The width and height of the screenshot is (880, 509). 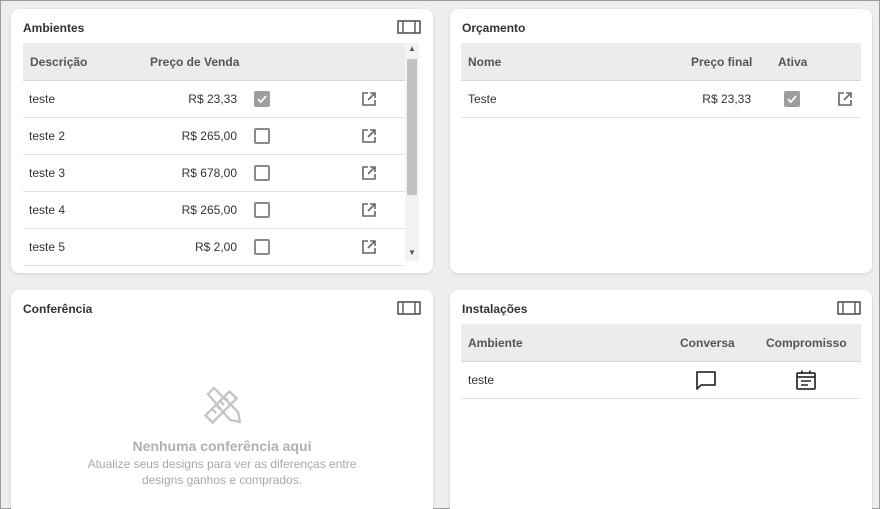 I want to click on row-preco-venda: R$ 2,00, so click(x=215, y=247).